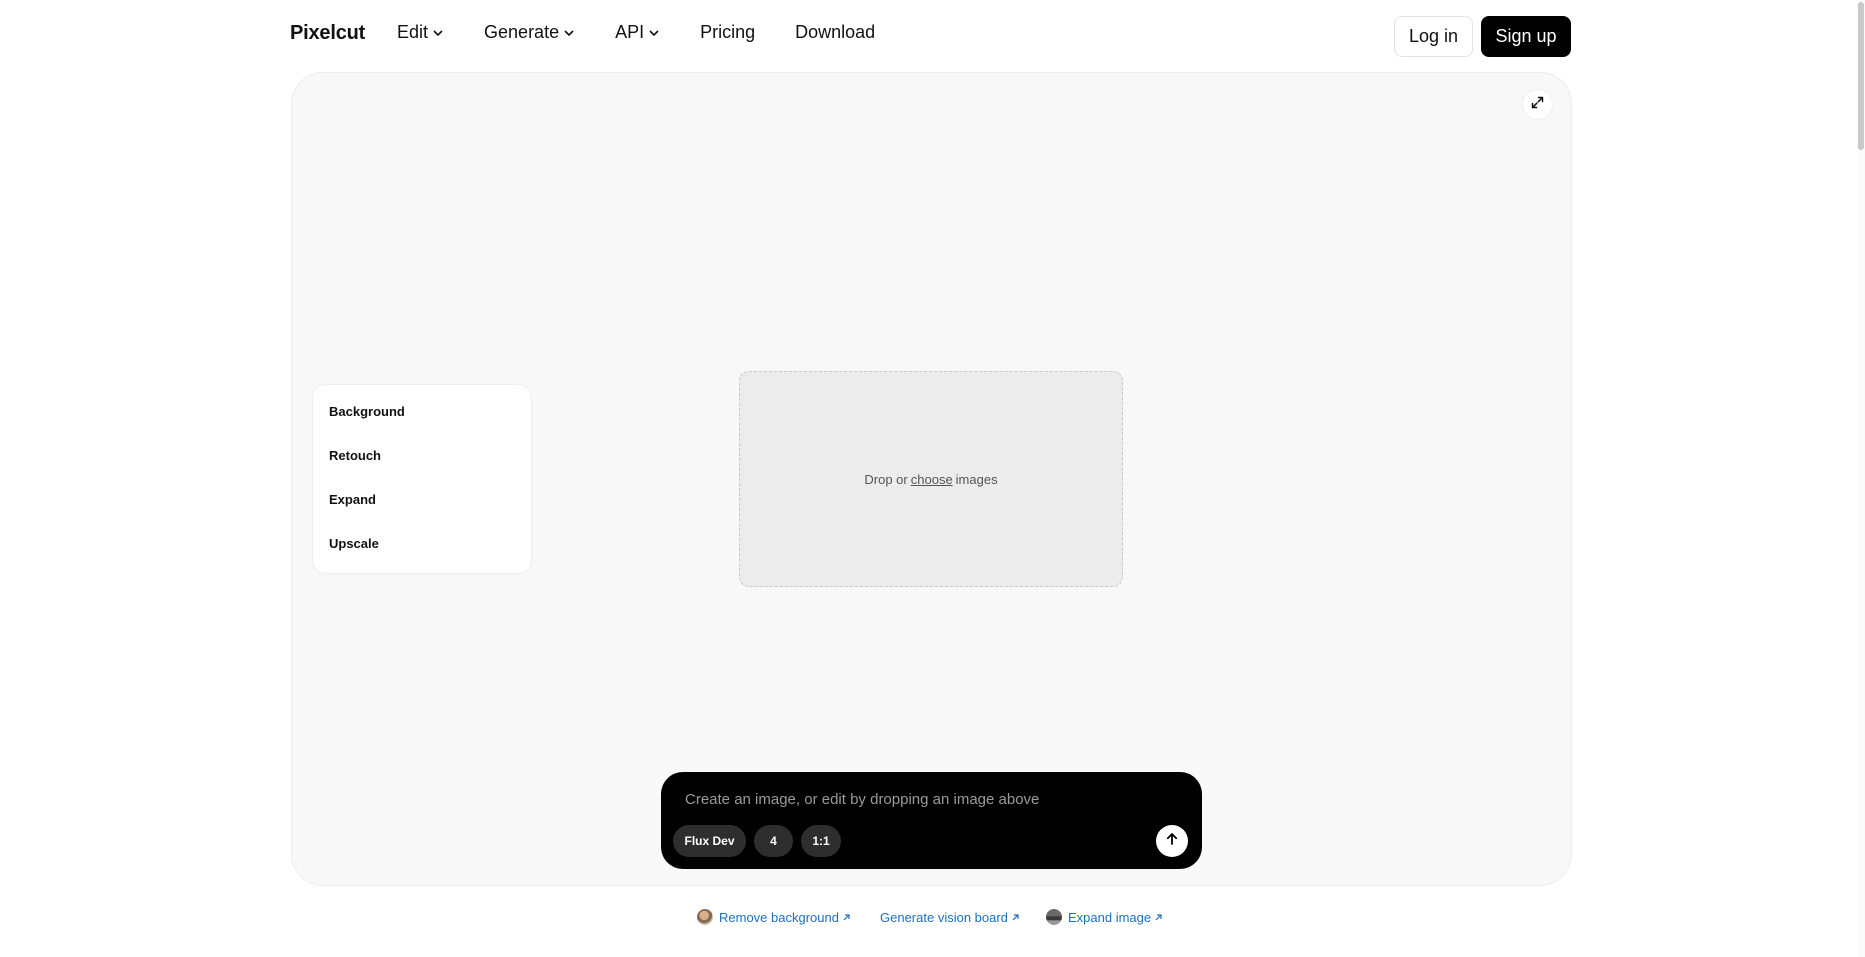 This screenshot has width=1865, height=957. I want to click on choose-images-link: choose, so click(932, 479).